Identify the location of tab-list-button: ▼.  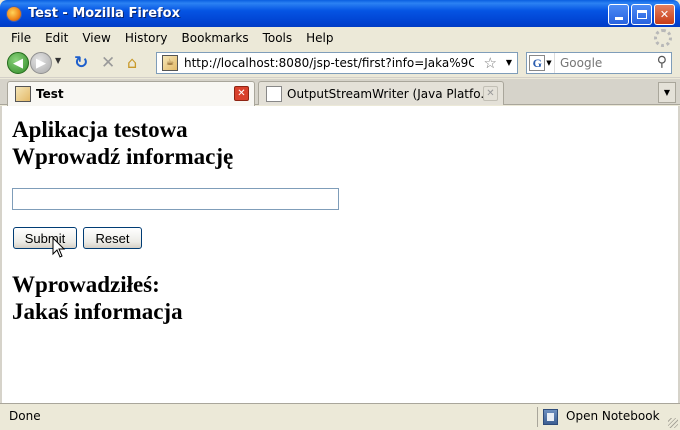
(667, 92).